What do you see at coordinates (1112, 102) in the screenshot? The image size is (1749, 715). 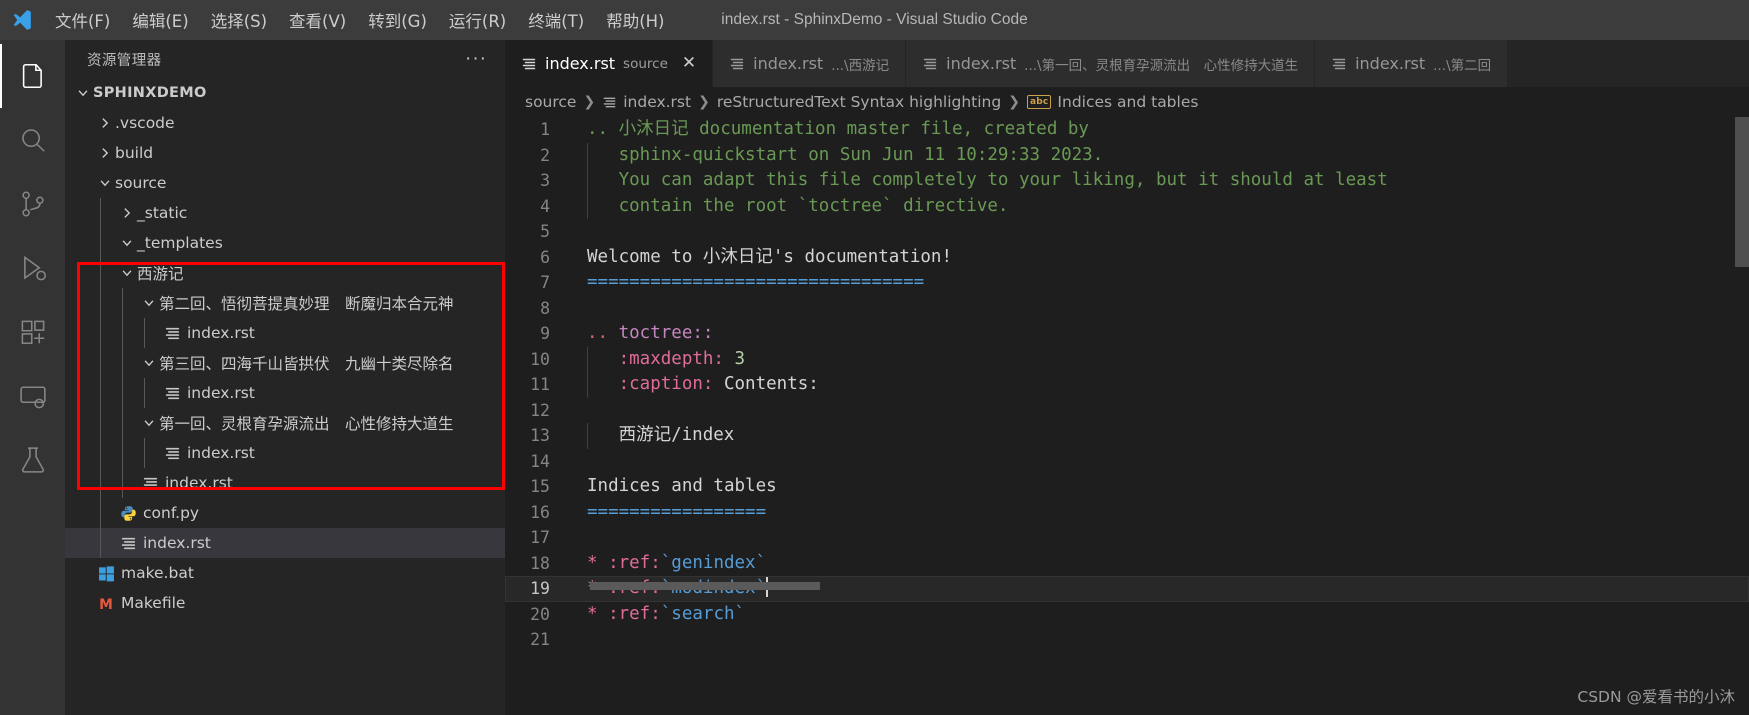 I see `breadcrumb-item: abc Indices and tables` at bounding box center [1112, 102].